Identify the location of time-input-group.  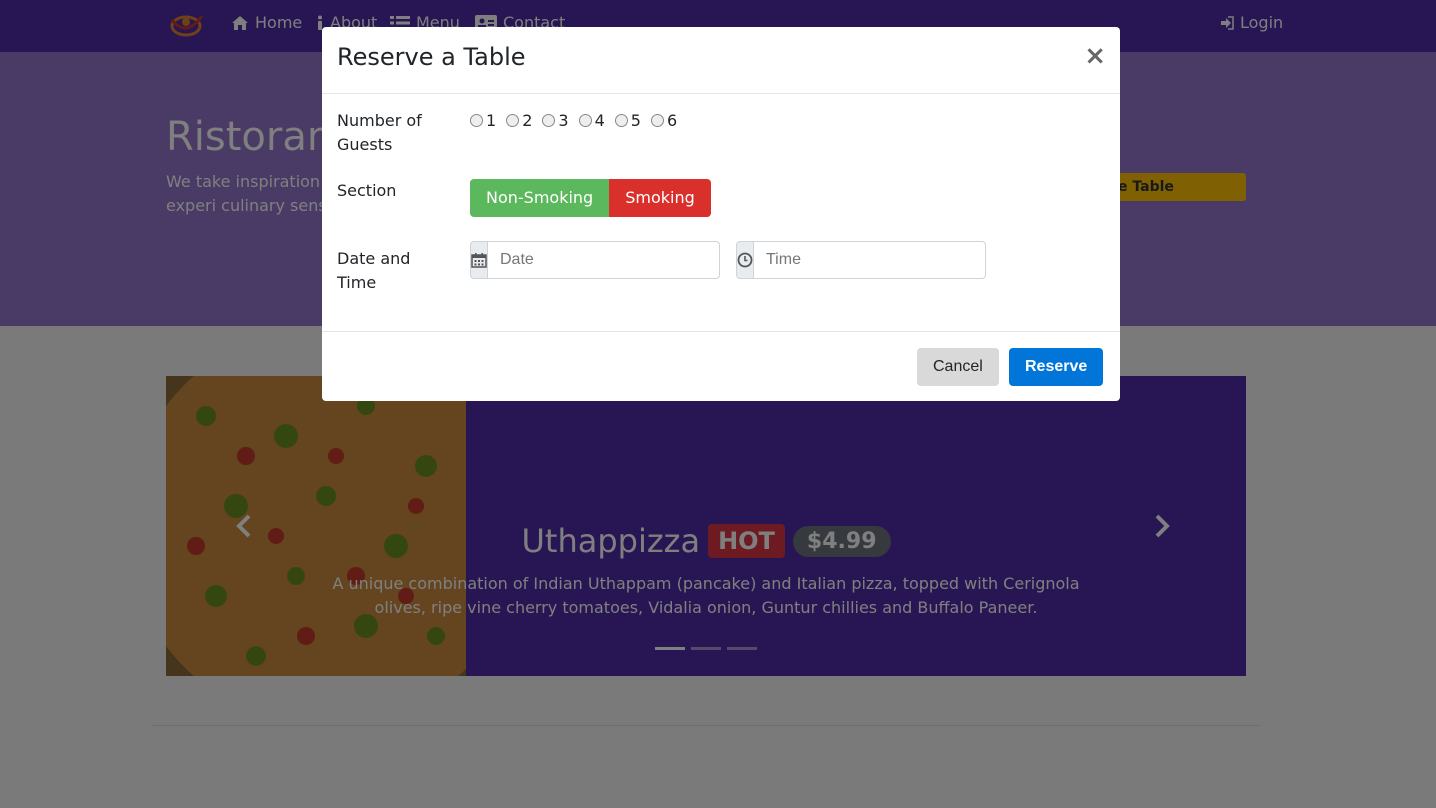
(861, 260).